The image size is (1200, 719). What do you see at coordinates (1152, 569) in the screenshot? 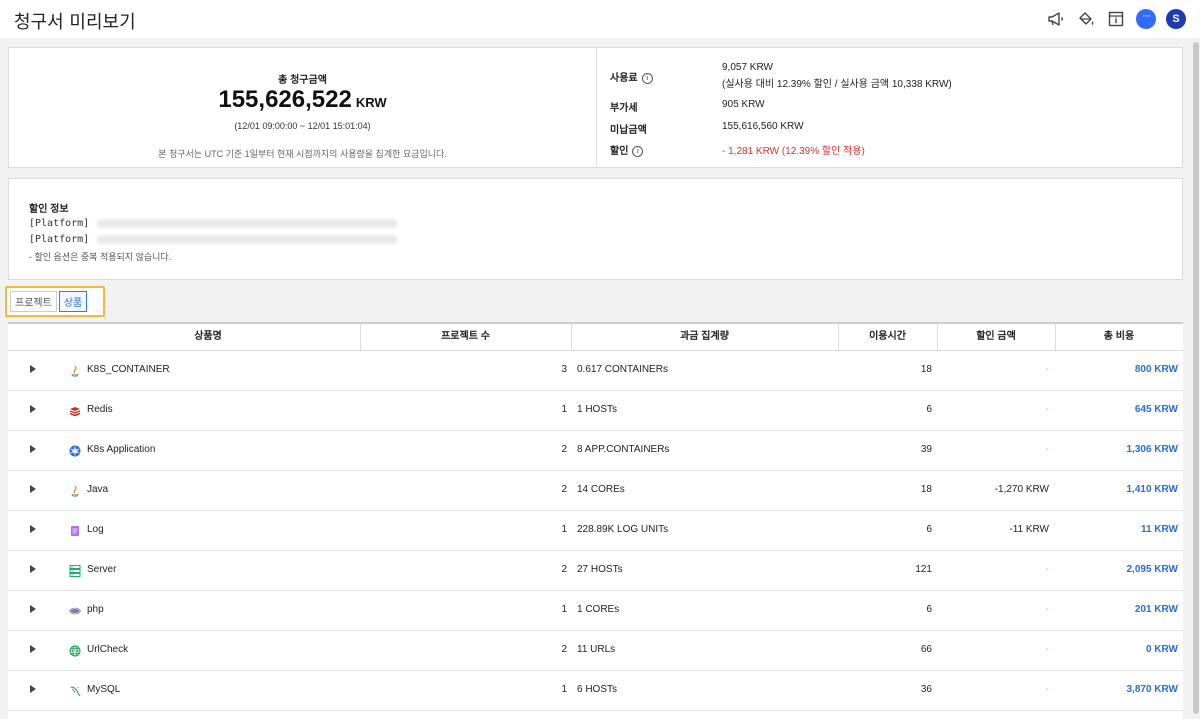
I see `total-cost: 2,095 KRW` at bounding box center [1152, 569].